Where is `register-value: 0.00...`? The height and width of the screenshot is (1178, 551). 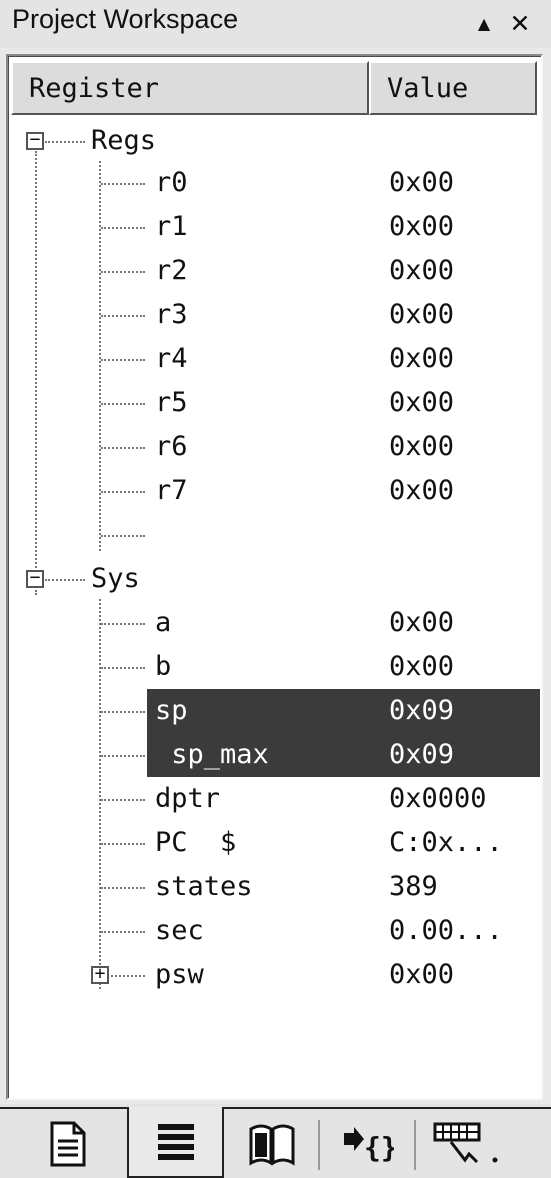
register-value: 0.00... is located at coordinates (446, 930).